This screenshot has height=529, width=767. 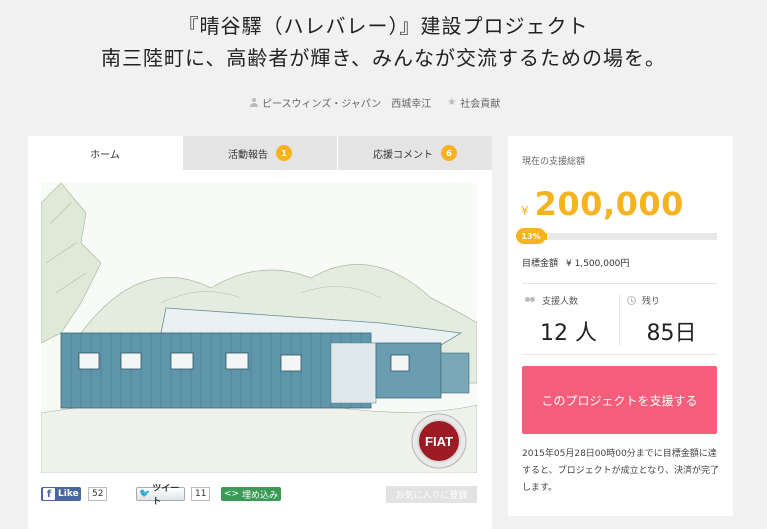 I want to click on goal-label: 目標金額, so click(x=540, y=264).